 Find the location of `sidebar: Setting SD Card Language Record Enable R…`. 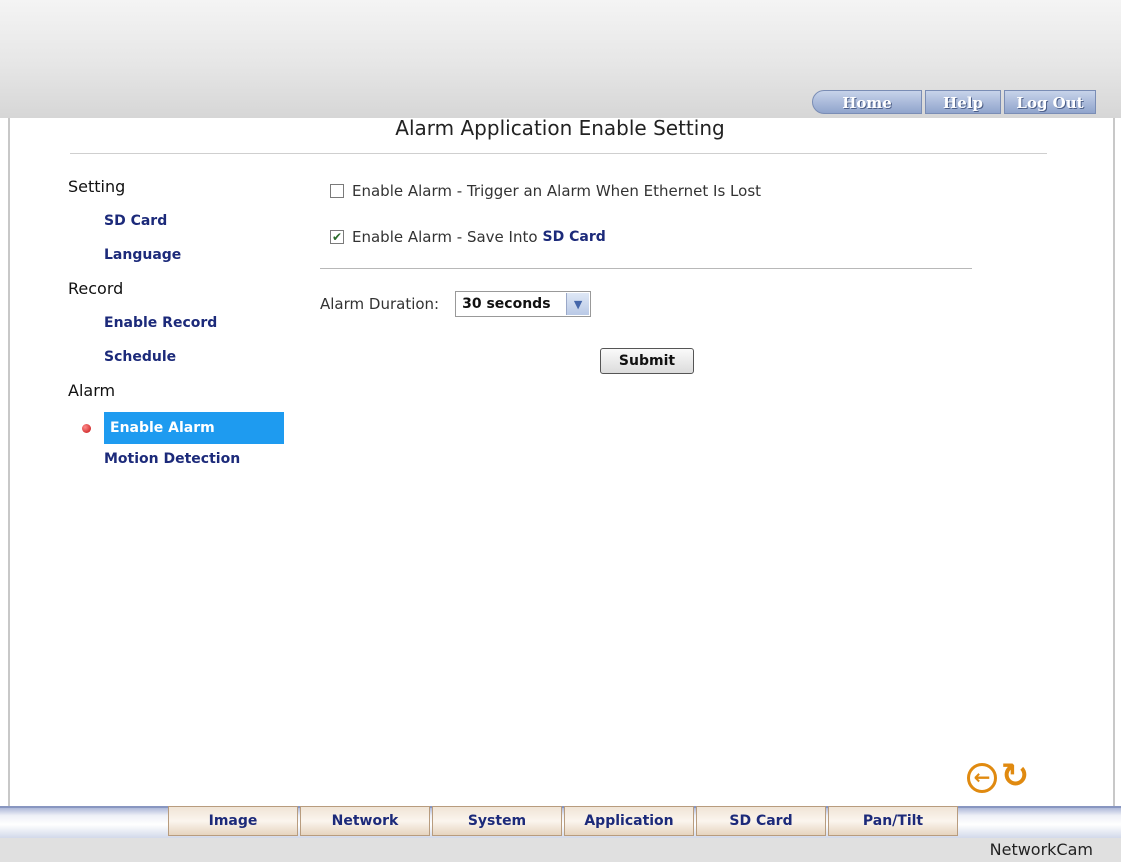

sidebar: Setting SD Card Language Record Enable R… is located at coordinates (178, 329).